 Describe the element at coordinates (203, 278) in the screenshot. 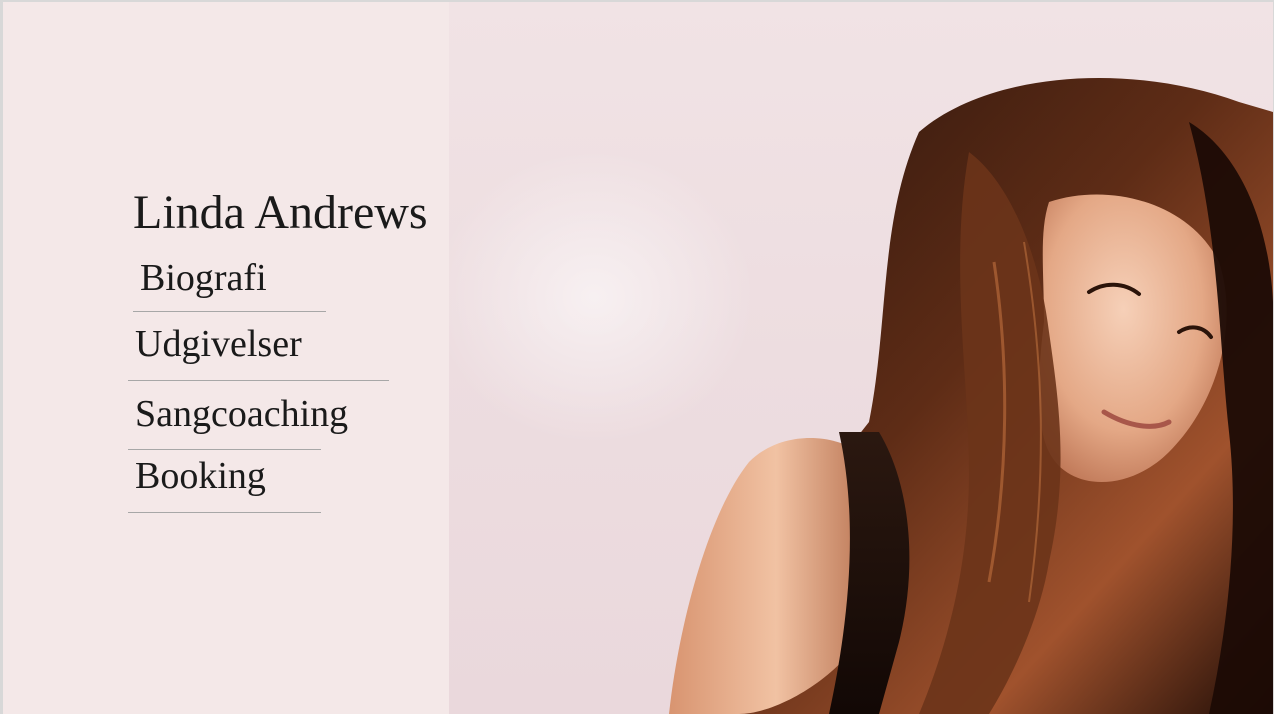

I see `nav-link-biografi: Biografi` at that location.